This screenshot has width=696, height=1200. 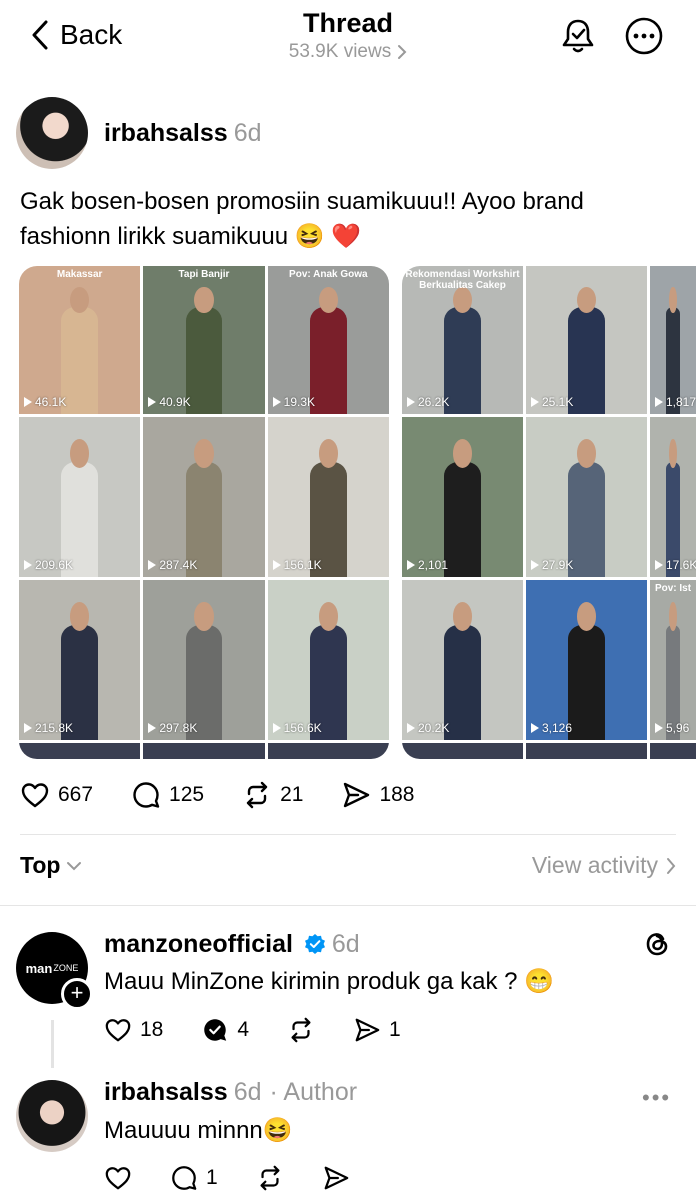 What do you see at coordinates (215, 1030) in the screenshot?
I see `comment-filled-check-icon` at bounding box center [215, 1030].